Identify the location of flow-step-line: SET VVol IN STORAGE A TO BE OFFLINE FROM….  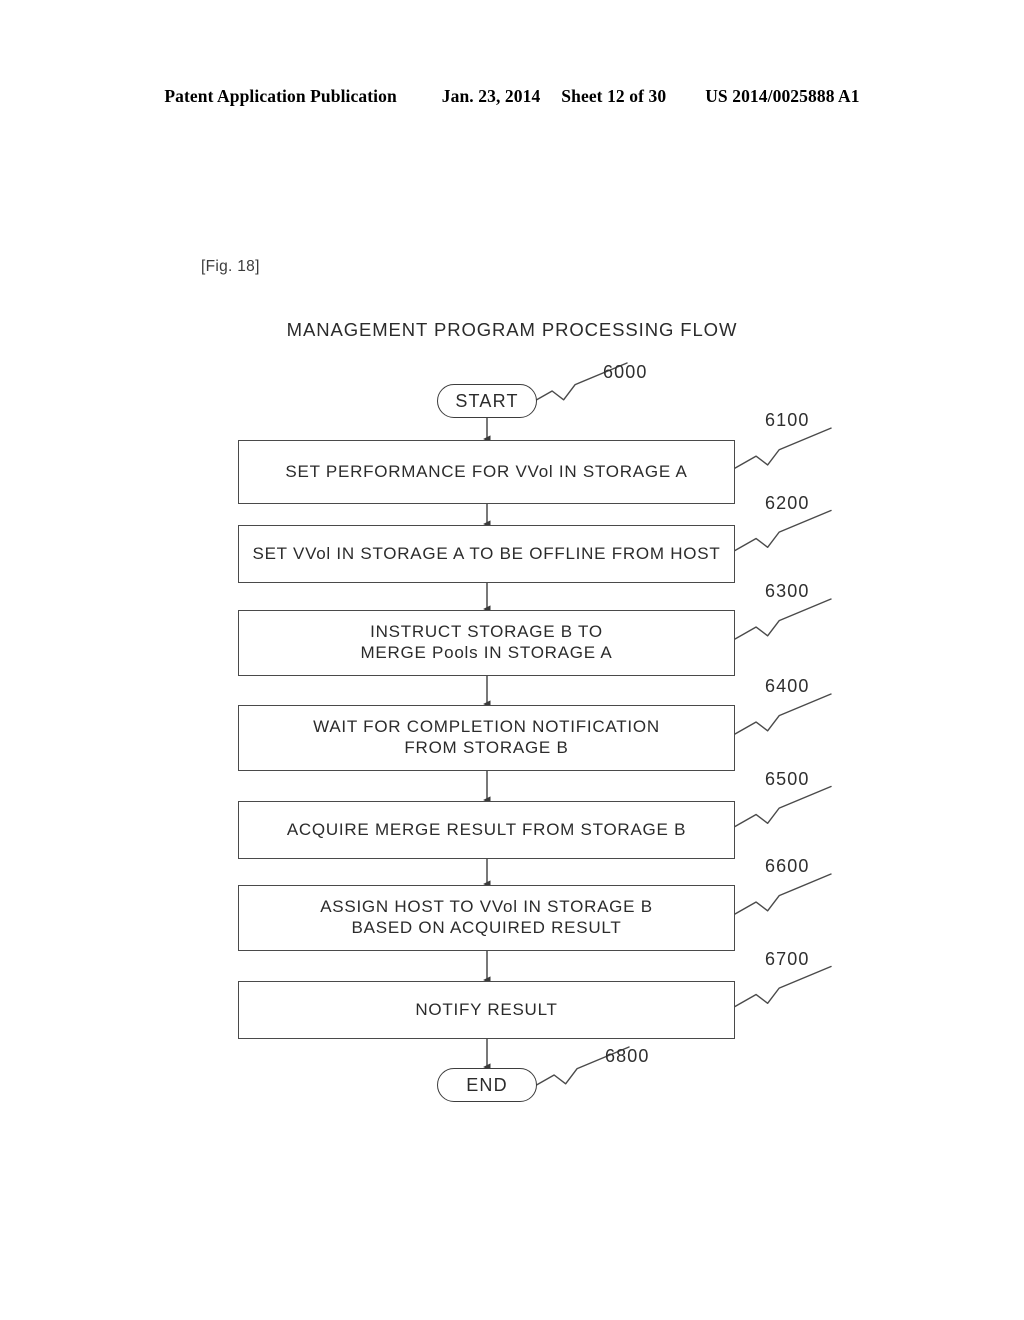
(486, 553).